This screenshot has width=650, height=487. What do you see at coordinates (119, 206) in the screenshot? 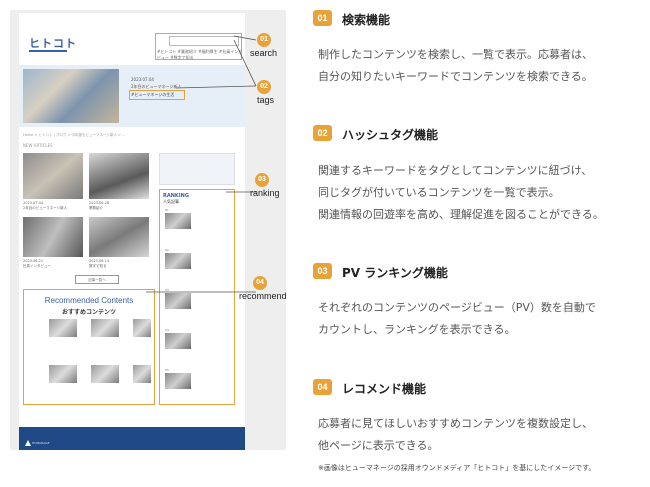
I see `article-card-text: 2023.06.28 業務紹介` at bounding box center [119, 206].